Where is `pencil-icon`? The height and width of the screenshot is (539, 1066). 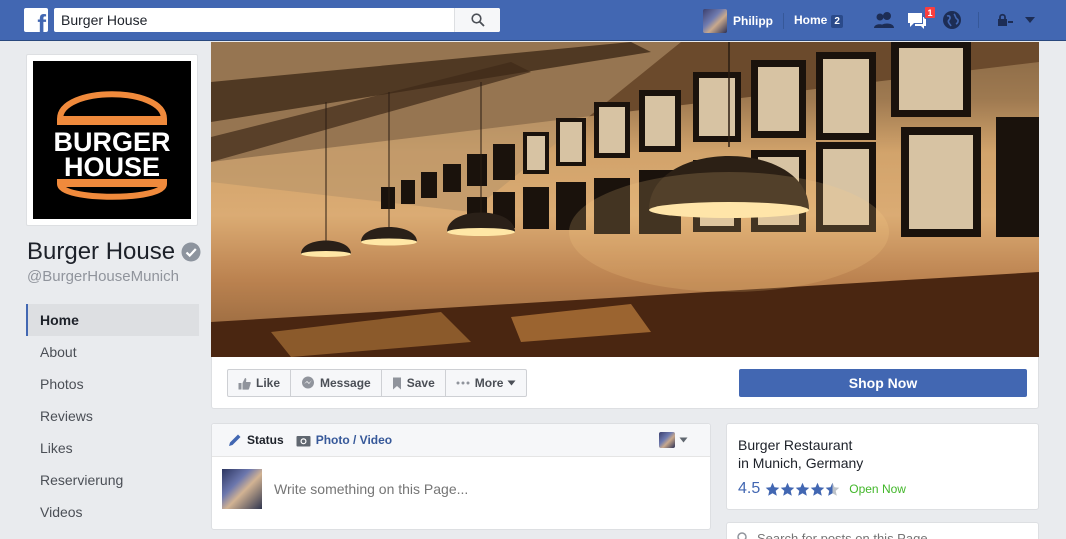 pencil-icon is located at coordinates (235, 440).